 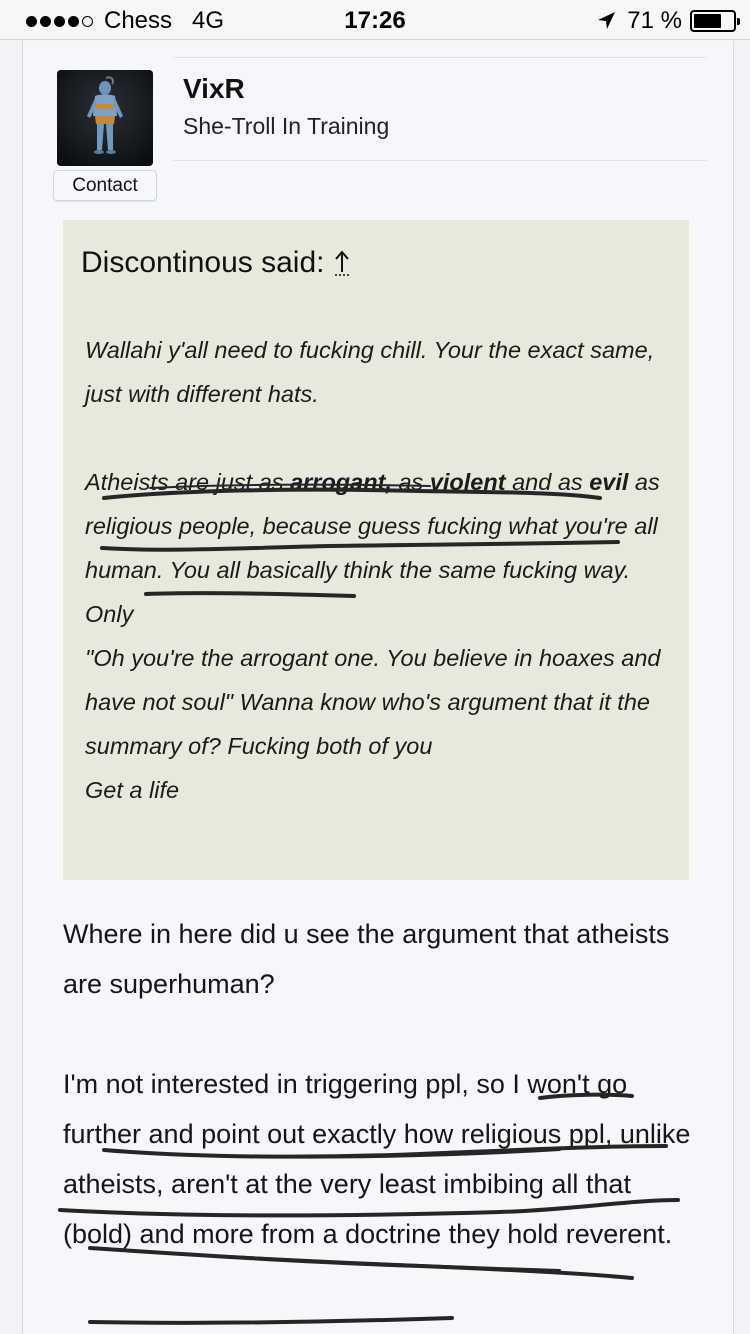 I want to click on quote-paragraph-4: Get a life, so click(x=132, y=790).